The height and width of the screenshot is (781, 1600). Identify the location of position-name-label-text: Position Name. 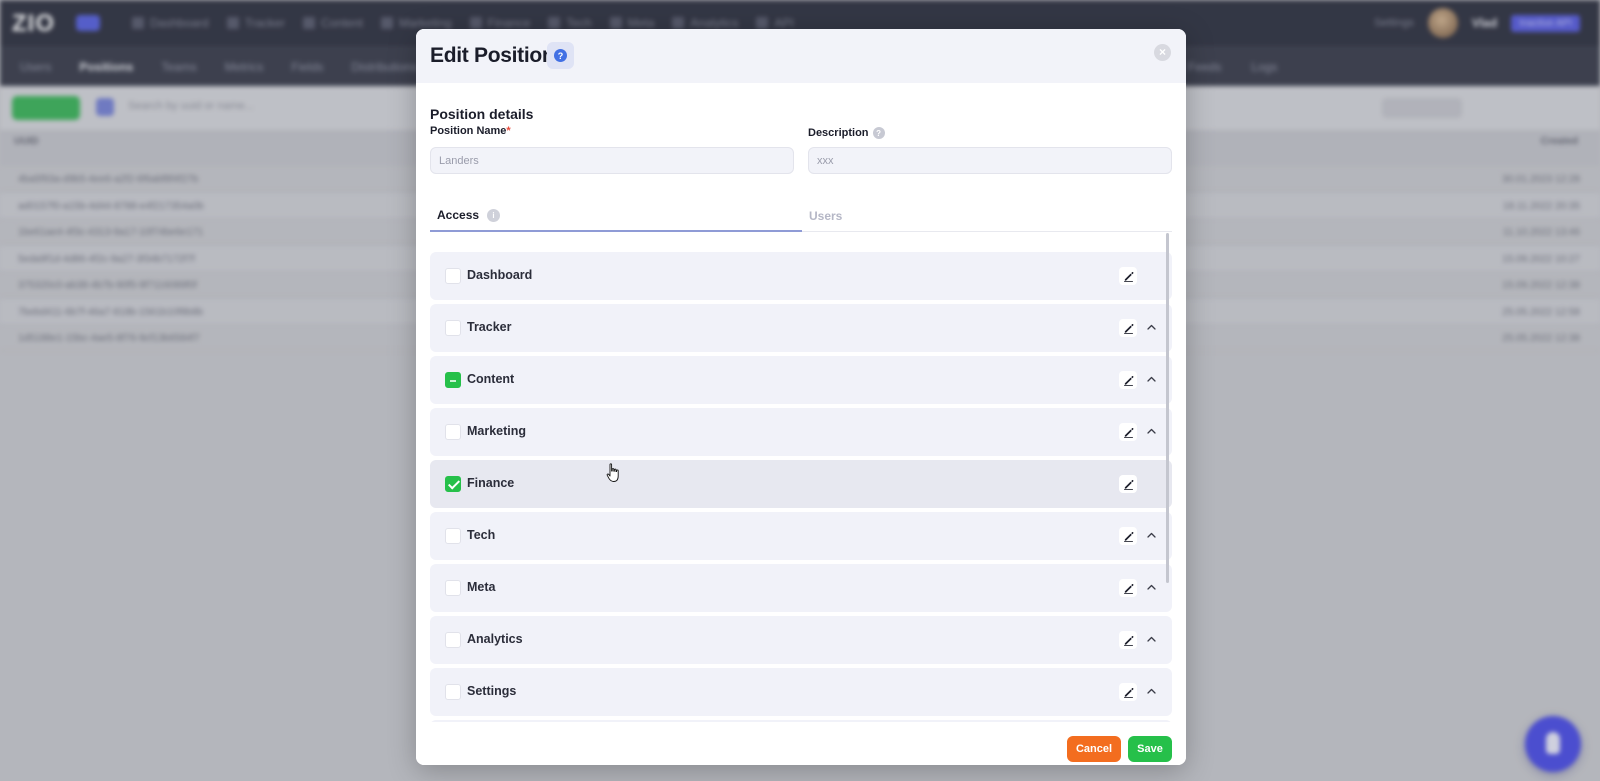
(468, 131).